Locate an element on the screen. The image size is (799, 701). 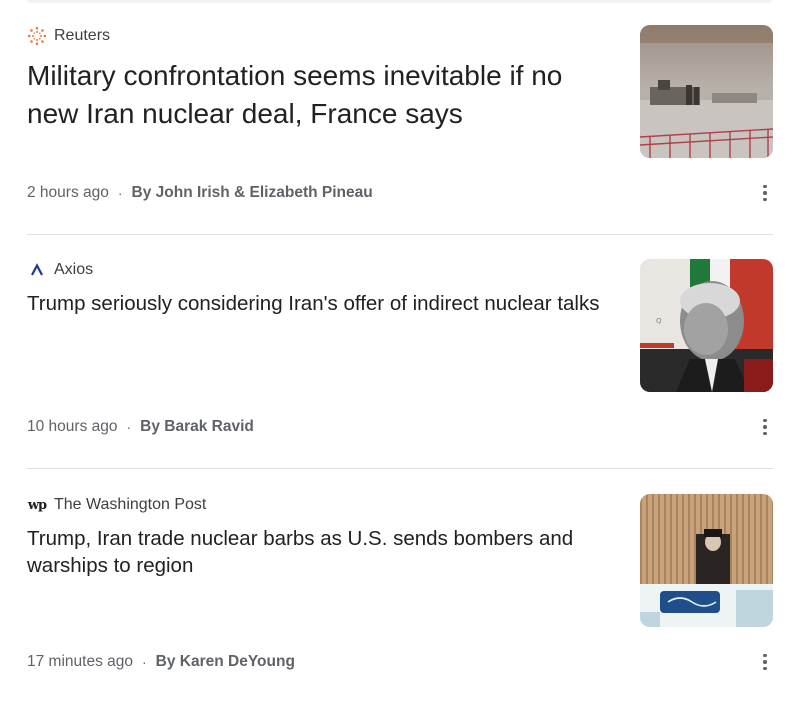
article-source: wp The Washington Post is located at coordinates (117, 505).